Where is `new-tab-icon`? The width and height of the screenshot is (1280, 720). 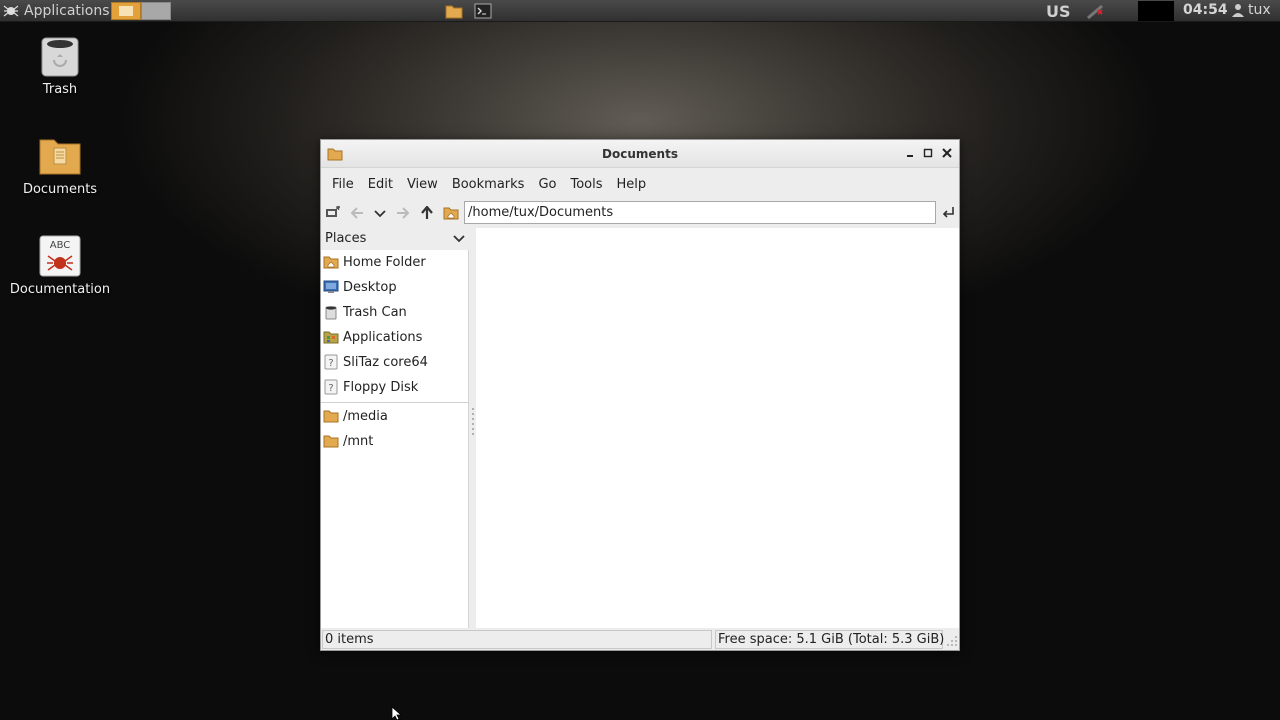 new-tab-icon is located at coordinates (333, 211).